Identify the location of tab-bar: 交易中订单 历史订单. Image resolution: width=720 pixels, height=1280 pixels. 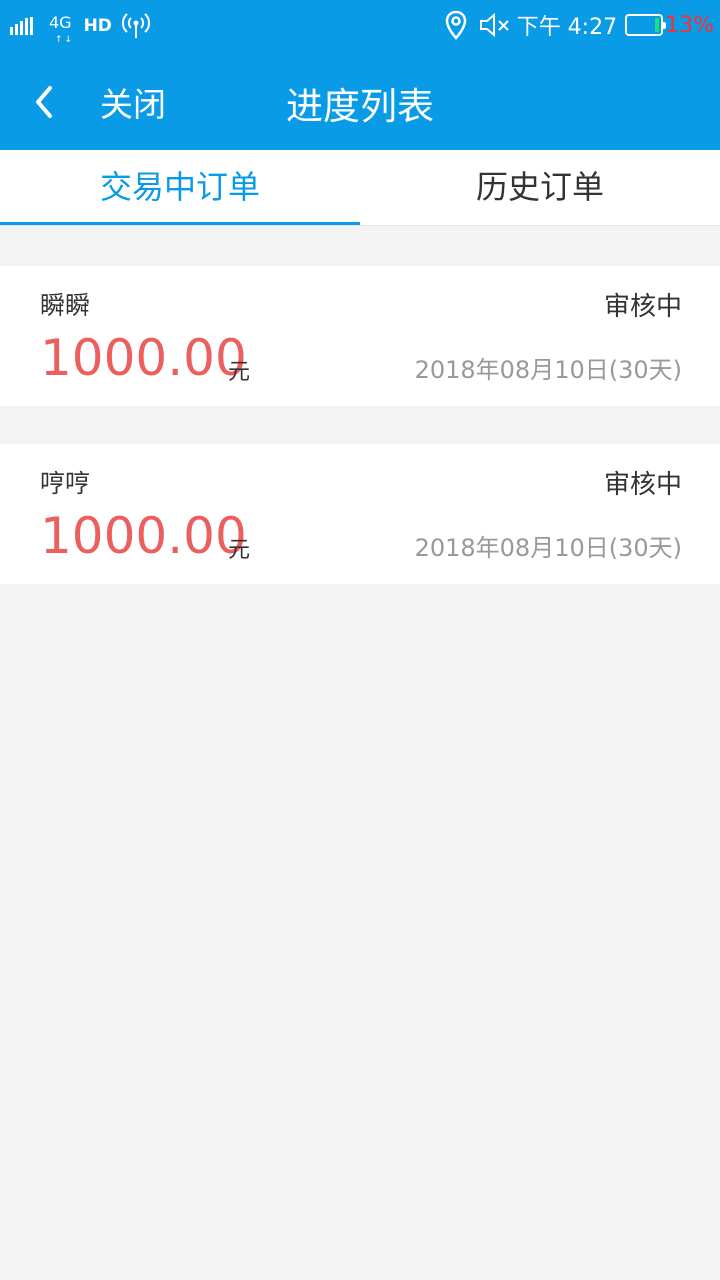
(360, 188).